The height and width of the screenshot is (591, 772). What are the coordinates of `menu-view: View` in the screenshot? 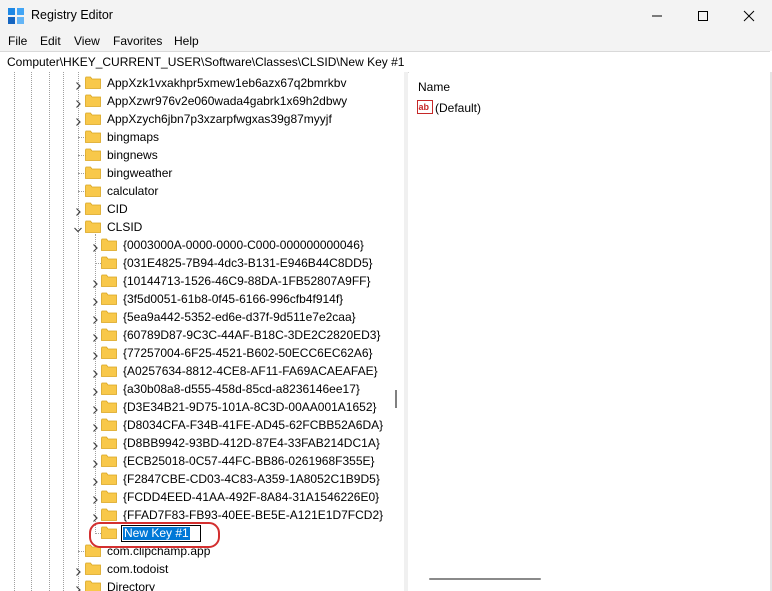 It's located at (87, 41).